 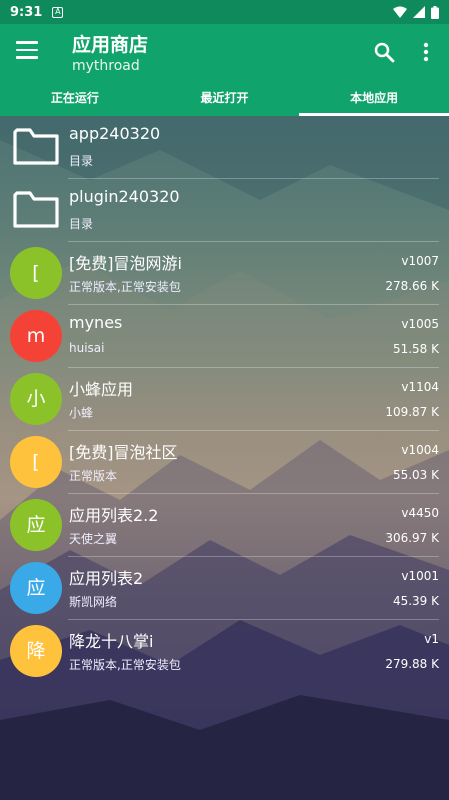 I want to click on app-desc: 小蜂, so click(x=81, y=413).